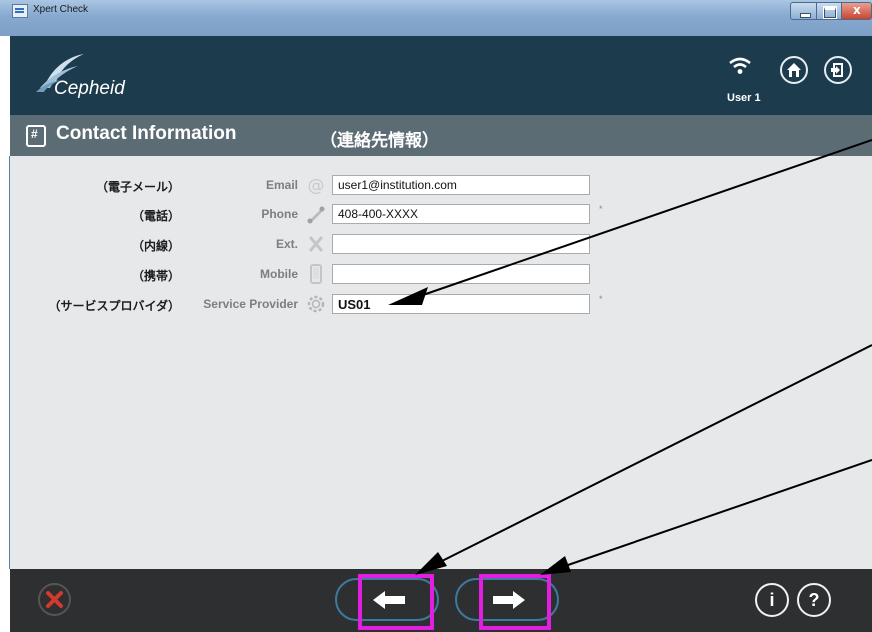 This screenshot has height=632, width=872. What do you see at coordinates (281, 185) in the screenshot?
I see `email-label: Email` at bounding box center [281, 185].